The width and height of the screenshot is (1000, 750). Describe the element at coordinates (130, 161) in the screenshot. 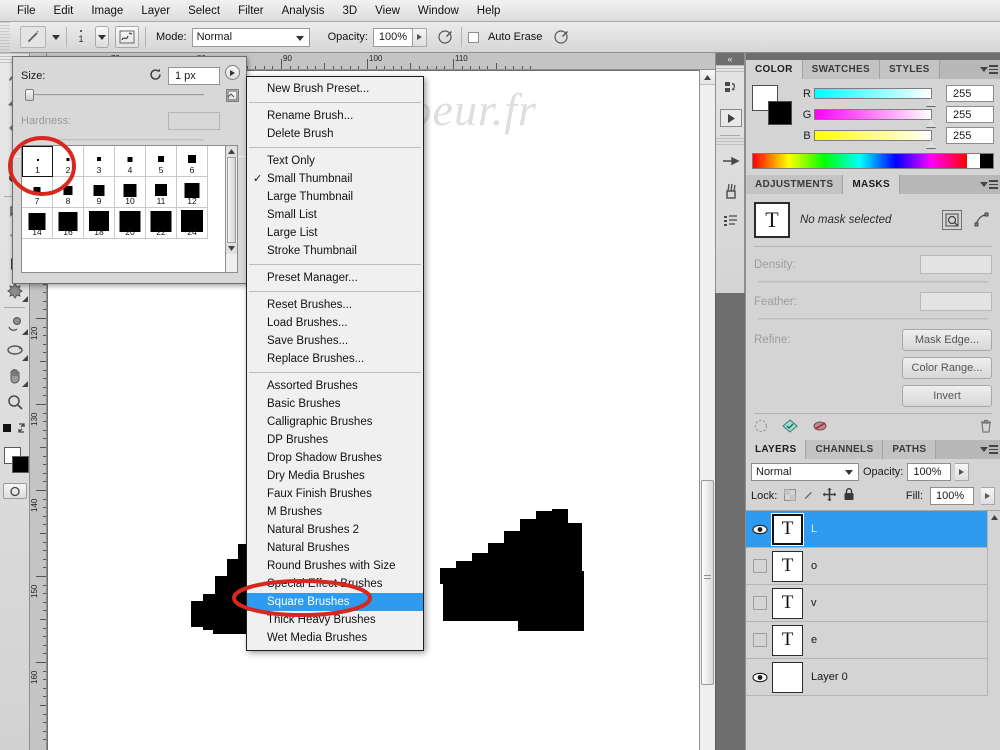

I see `brush-preset-cell: 4` at that location.